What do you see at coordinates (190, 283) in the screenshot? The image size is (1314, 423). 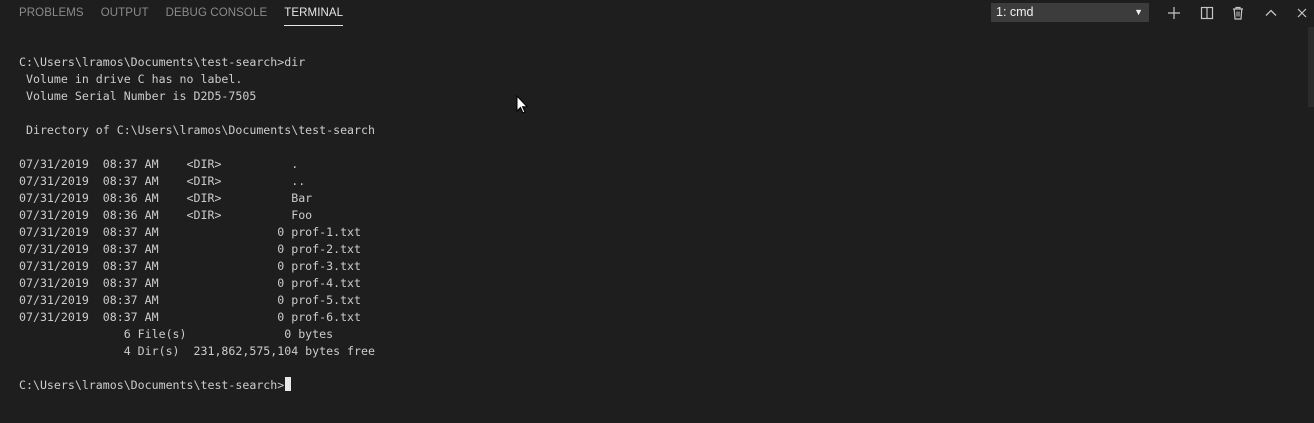 I see `terminal-line: 07/31/2019 08:37 AM 0 prof-4.txt` at bounding box center [190, 283].